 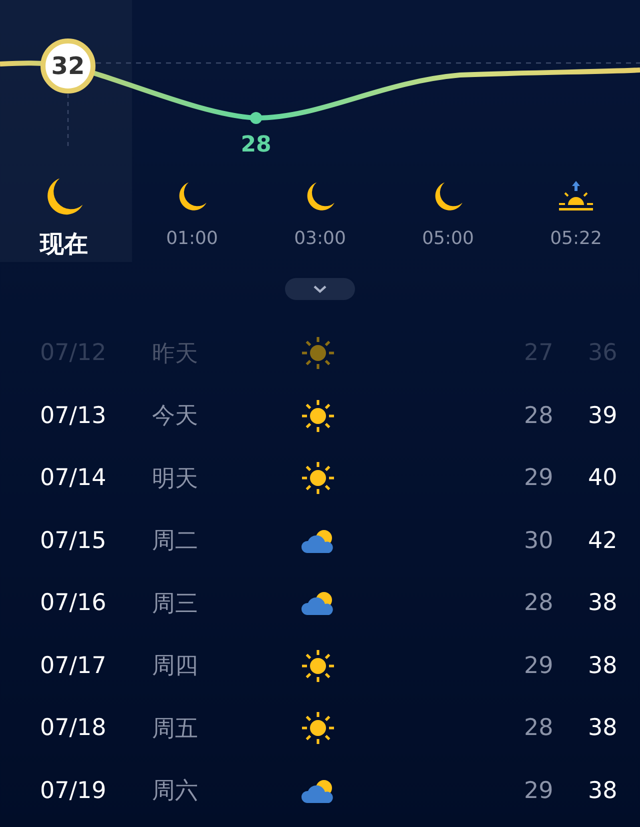 I want to click on date-text: 07/15, so click(x=74, y=541).